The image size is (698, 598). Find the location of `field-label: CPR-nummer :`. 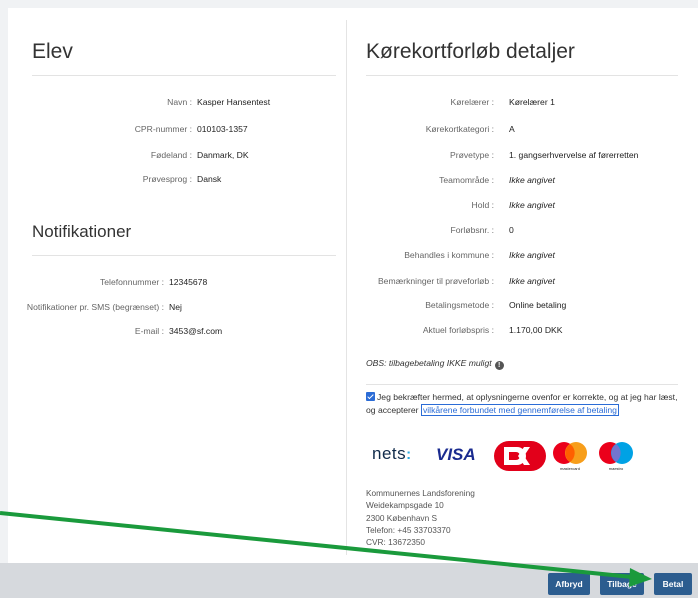

field-label: CPR-nummer : is located at coordinates (163, 129).